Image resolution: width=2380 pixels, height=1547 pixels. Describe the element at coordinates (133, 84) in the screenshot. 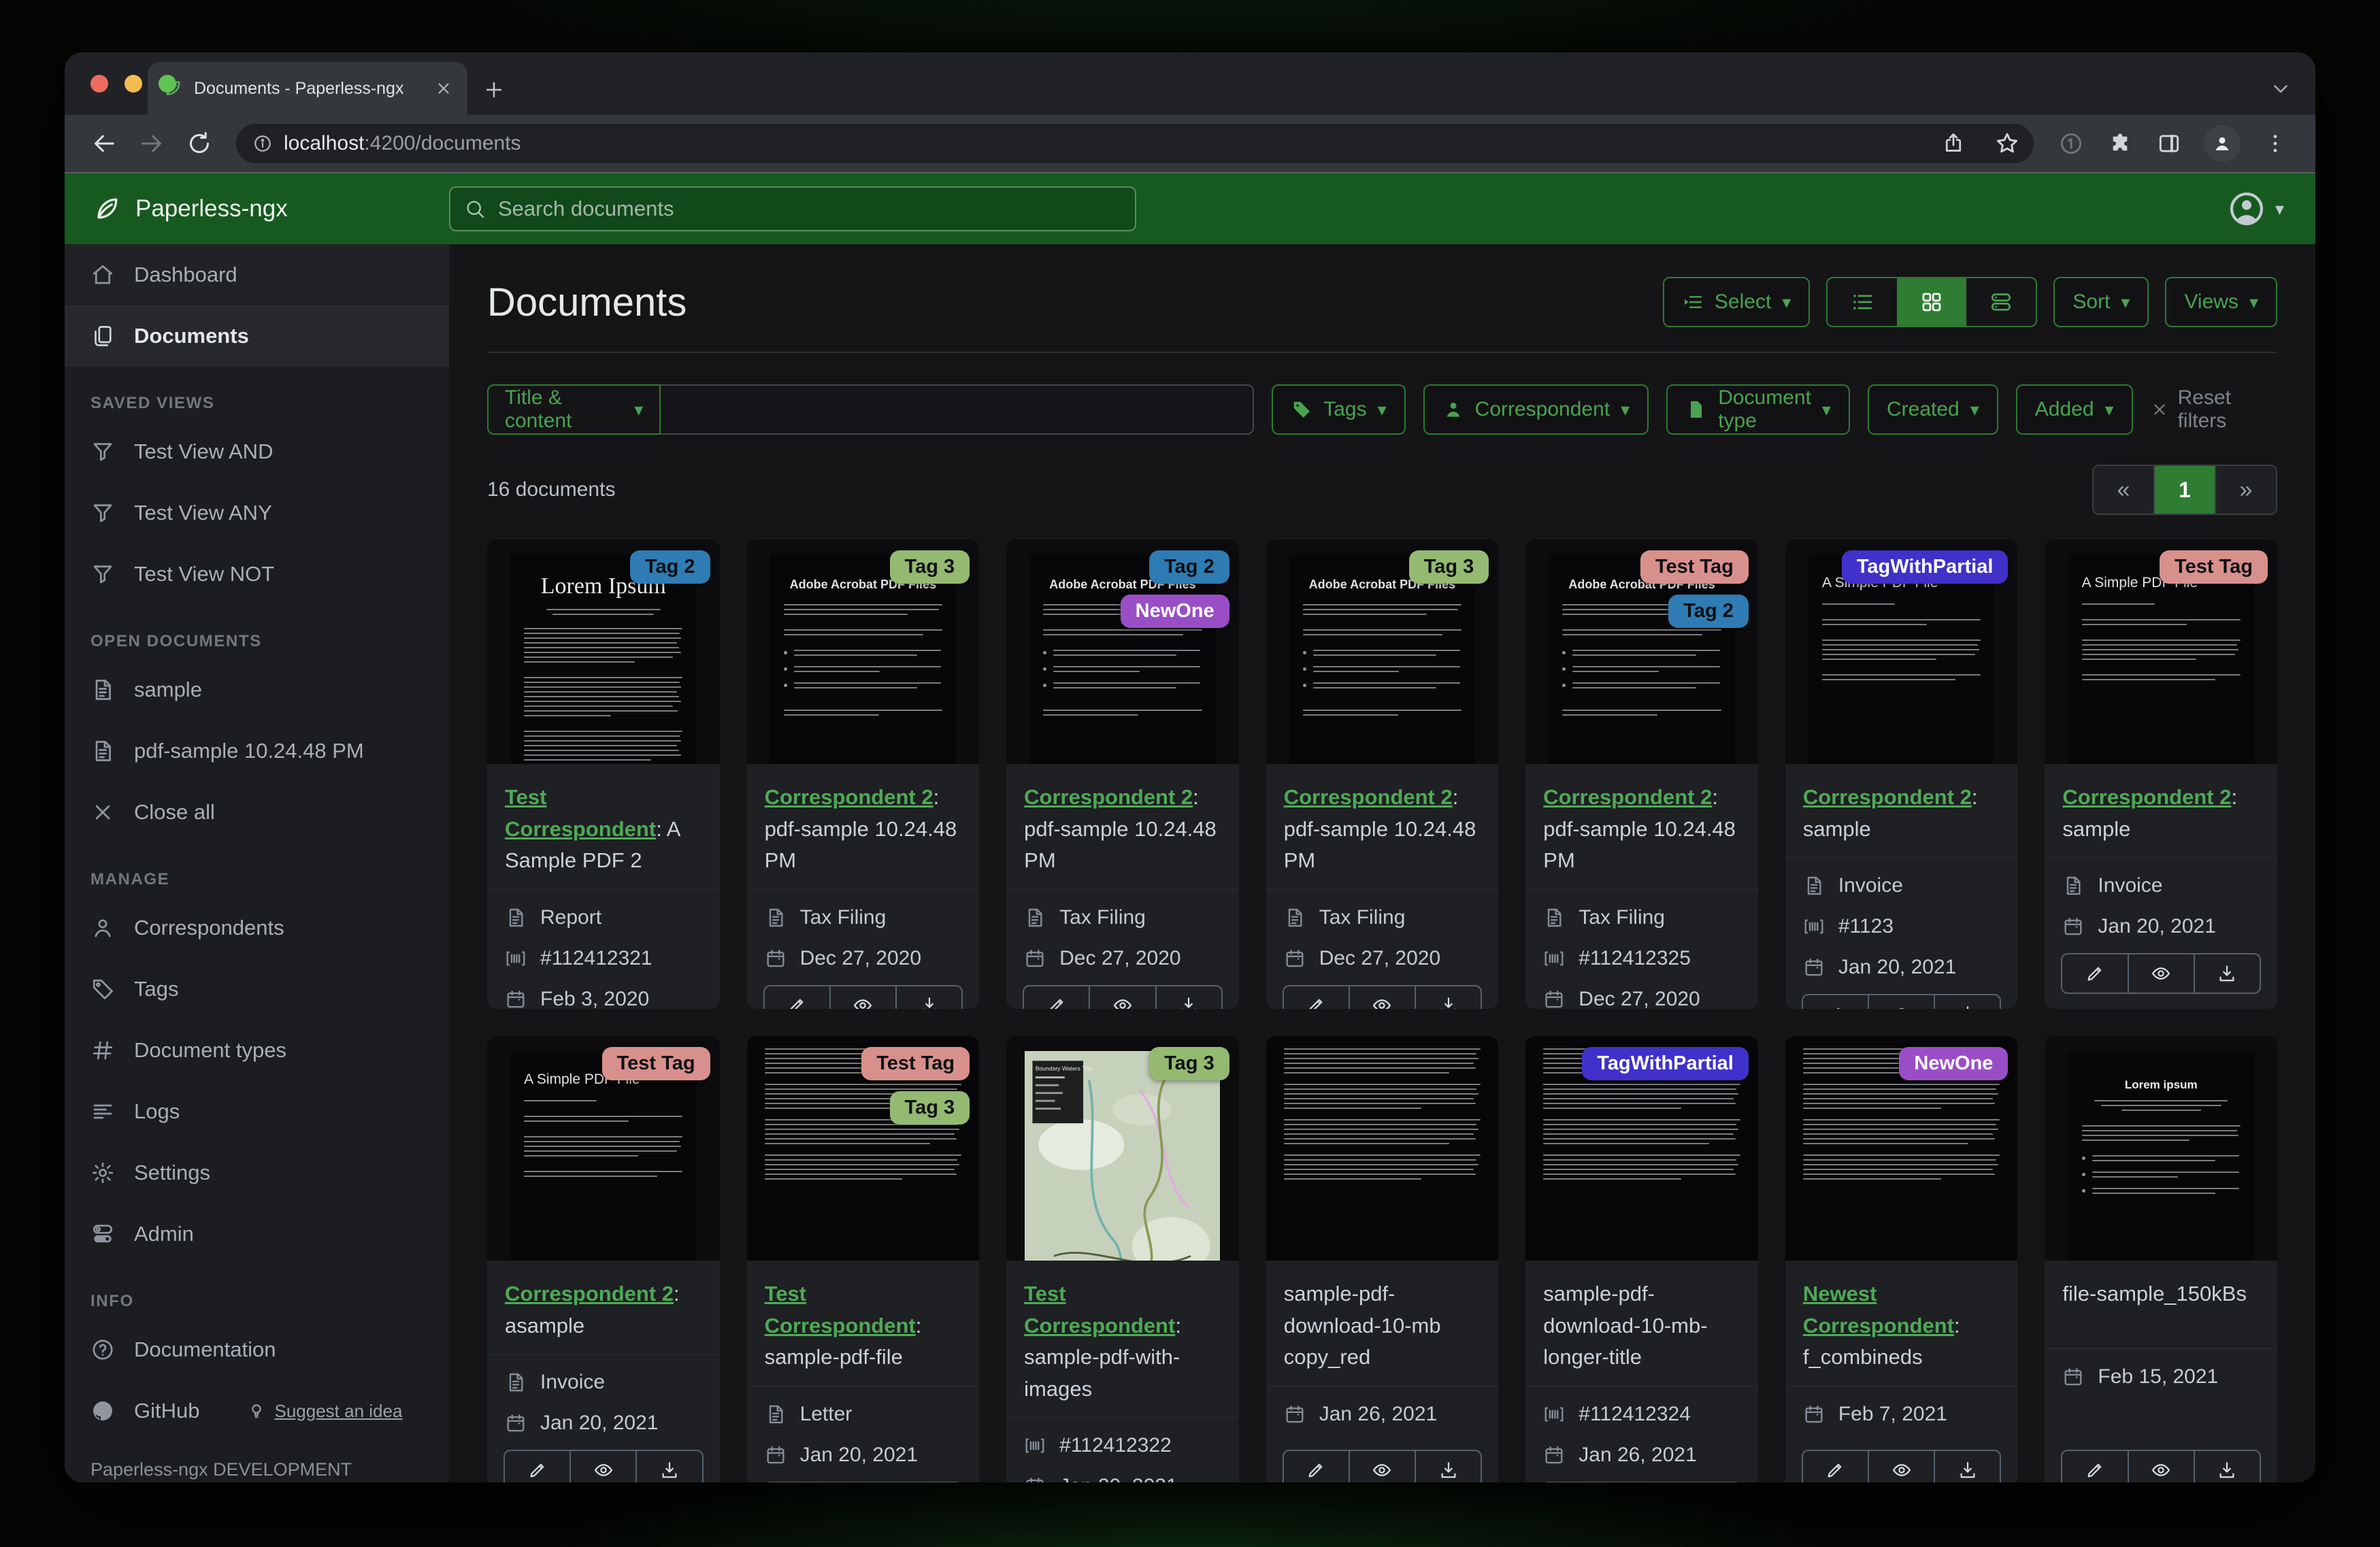

I see `window-minimize-button` at that location.